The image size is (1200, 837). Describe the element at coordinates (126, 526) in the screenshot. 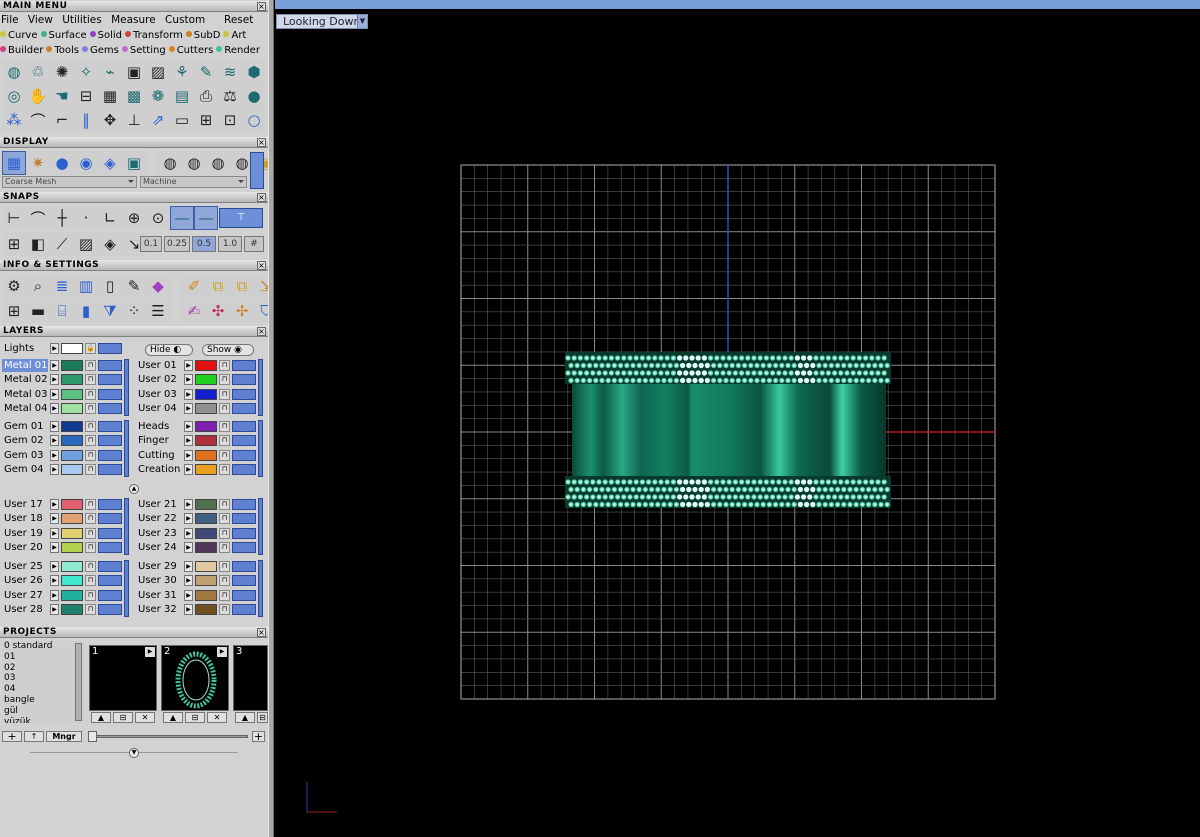

I see `layer-group-toggle` at that location.